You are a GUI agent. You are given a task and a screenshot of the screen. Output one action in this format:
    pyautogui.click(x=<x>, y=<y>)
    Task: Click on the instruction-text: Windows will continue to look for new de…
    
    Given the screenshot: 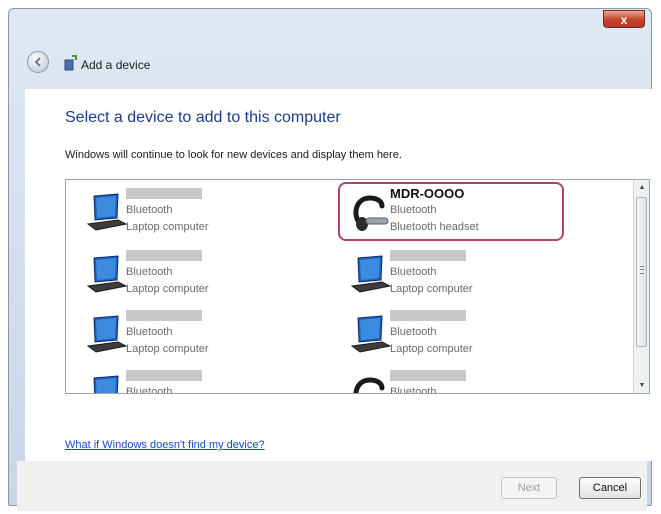 What is the action you would take?
    pyautogui.click(x=233, y=155)
    